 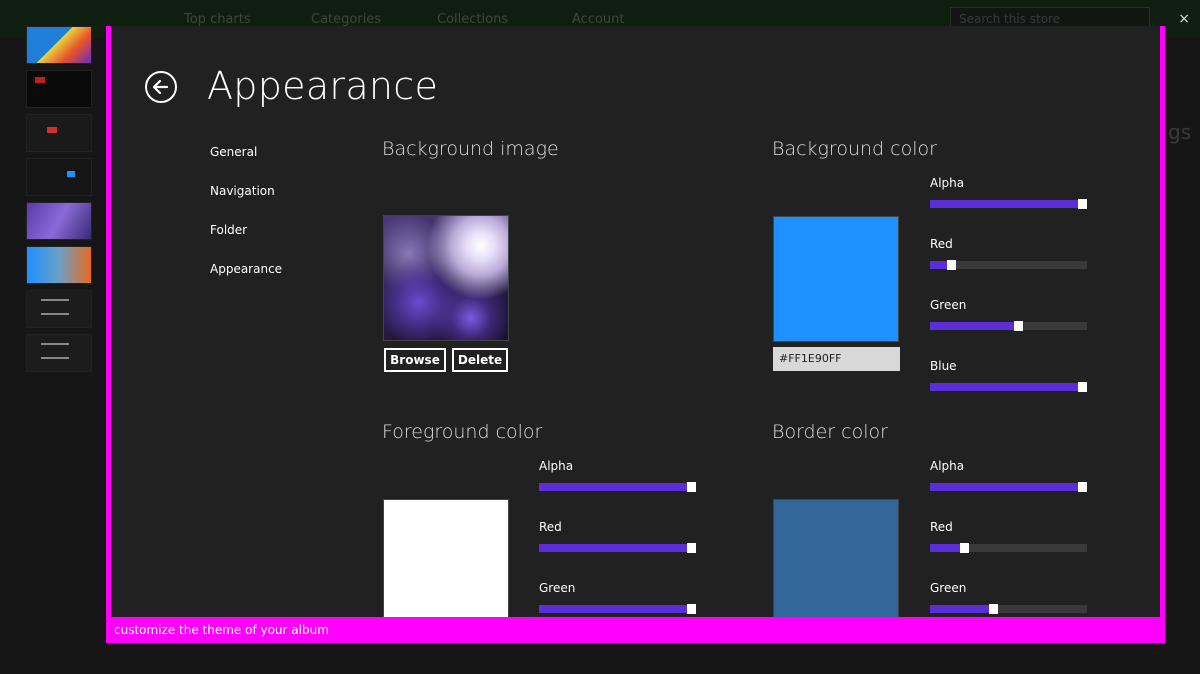 What do you see at coordinates (323, 86) in the screenshot?
I see `page-title: Appearance` at bounding box center [323, 86].